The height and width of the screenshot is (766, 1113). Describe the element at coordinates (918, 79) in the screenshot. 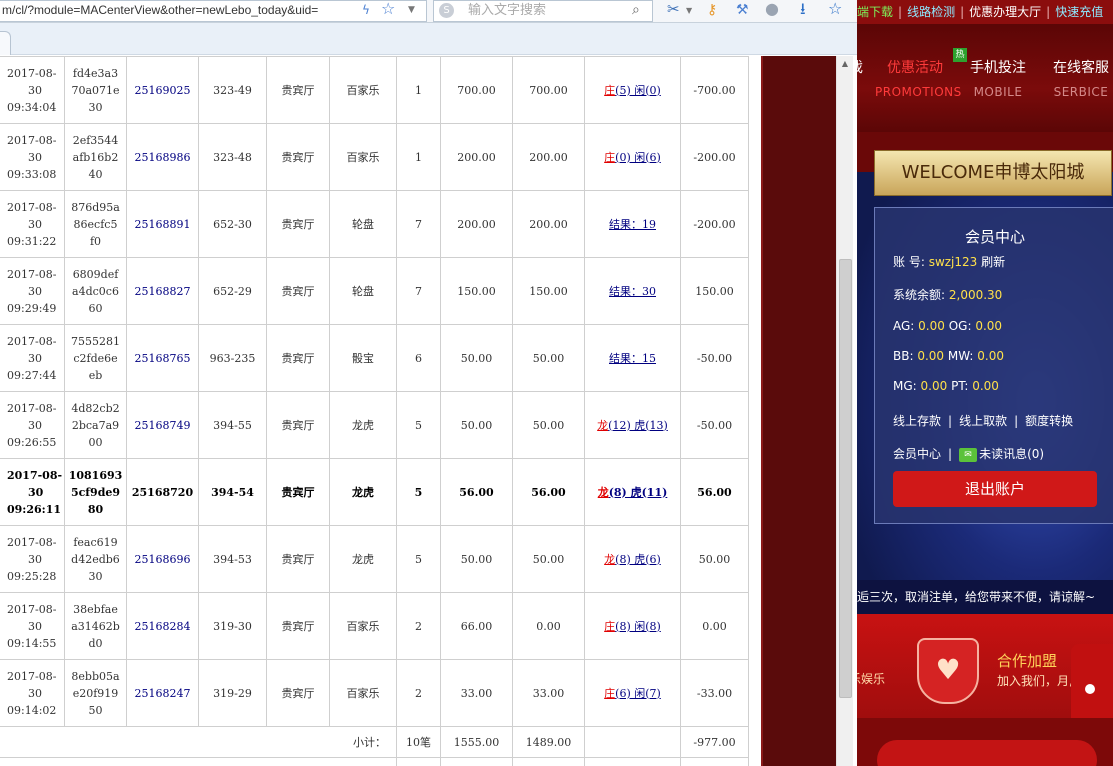

I see `nav-item-promotions: 优惠活动 PROMOTIONS` at that location.